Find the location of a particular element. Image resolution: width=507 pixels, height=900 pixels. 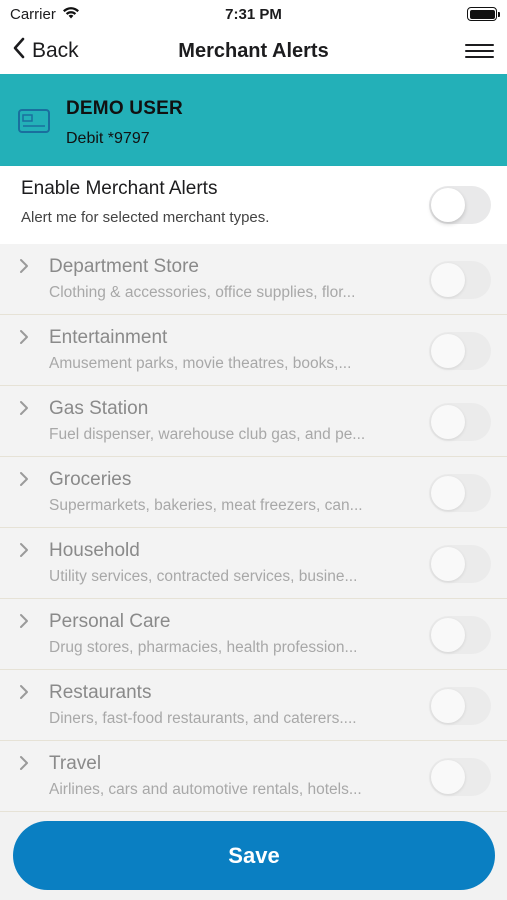

back-button: Back is located at coordinates (45, 51).